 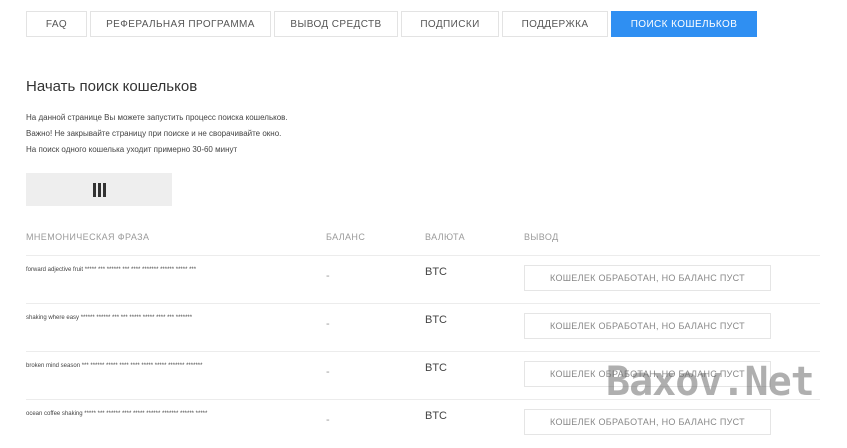 I want to click on tab-subscriptions: ПОДПИСКИ, so click(x=450, y=24).